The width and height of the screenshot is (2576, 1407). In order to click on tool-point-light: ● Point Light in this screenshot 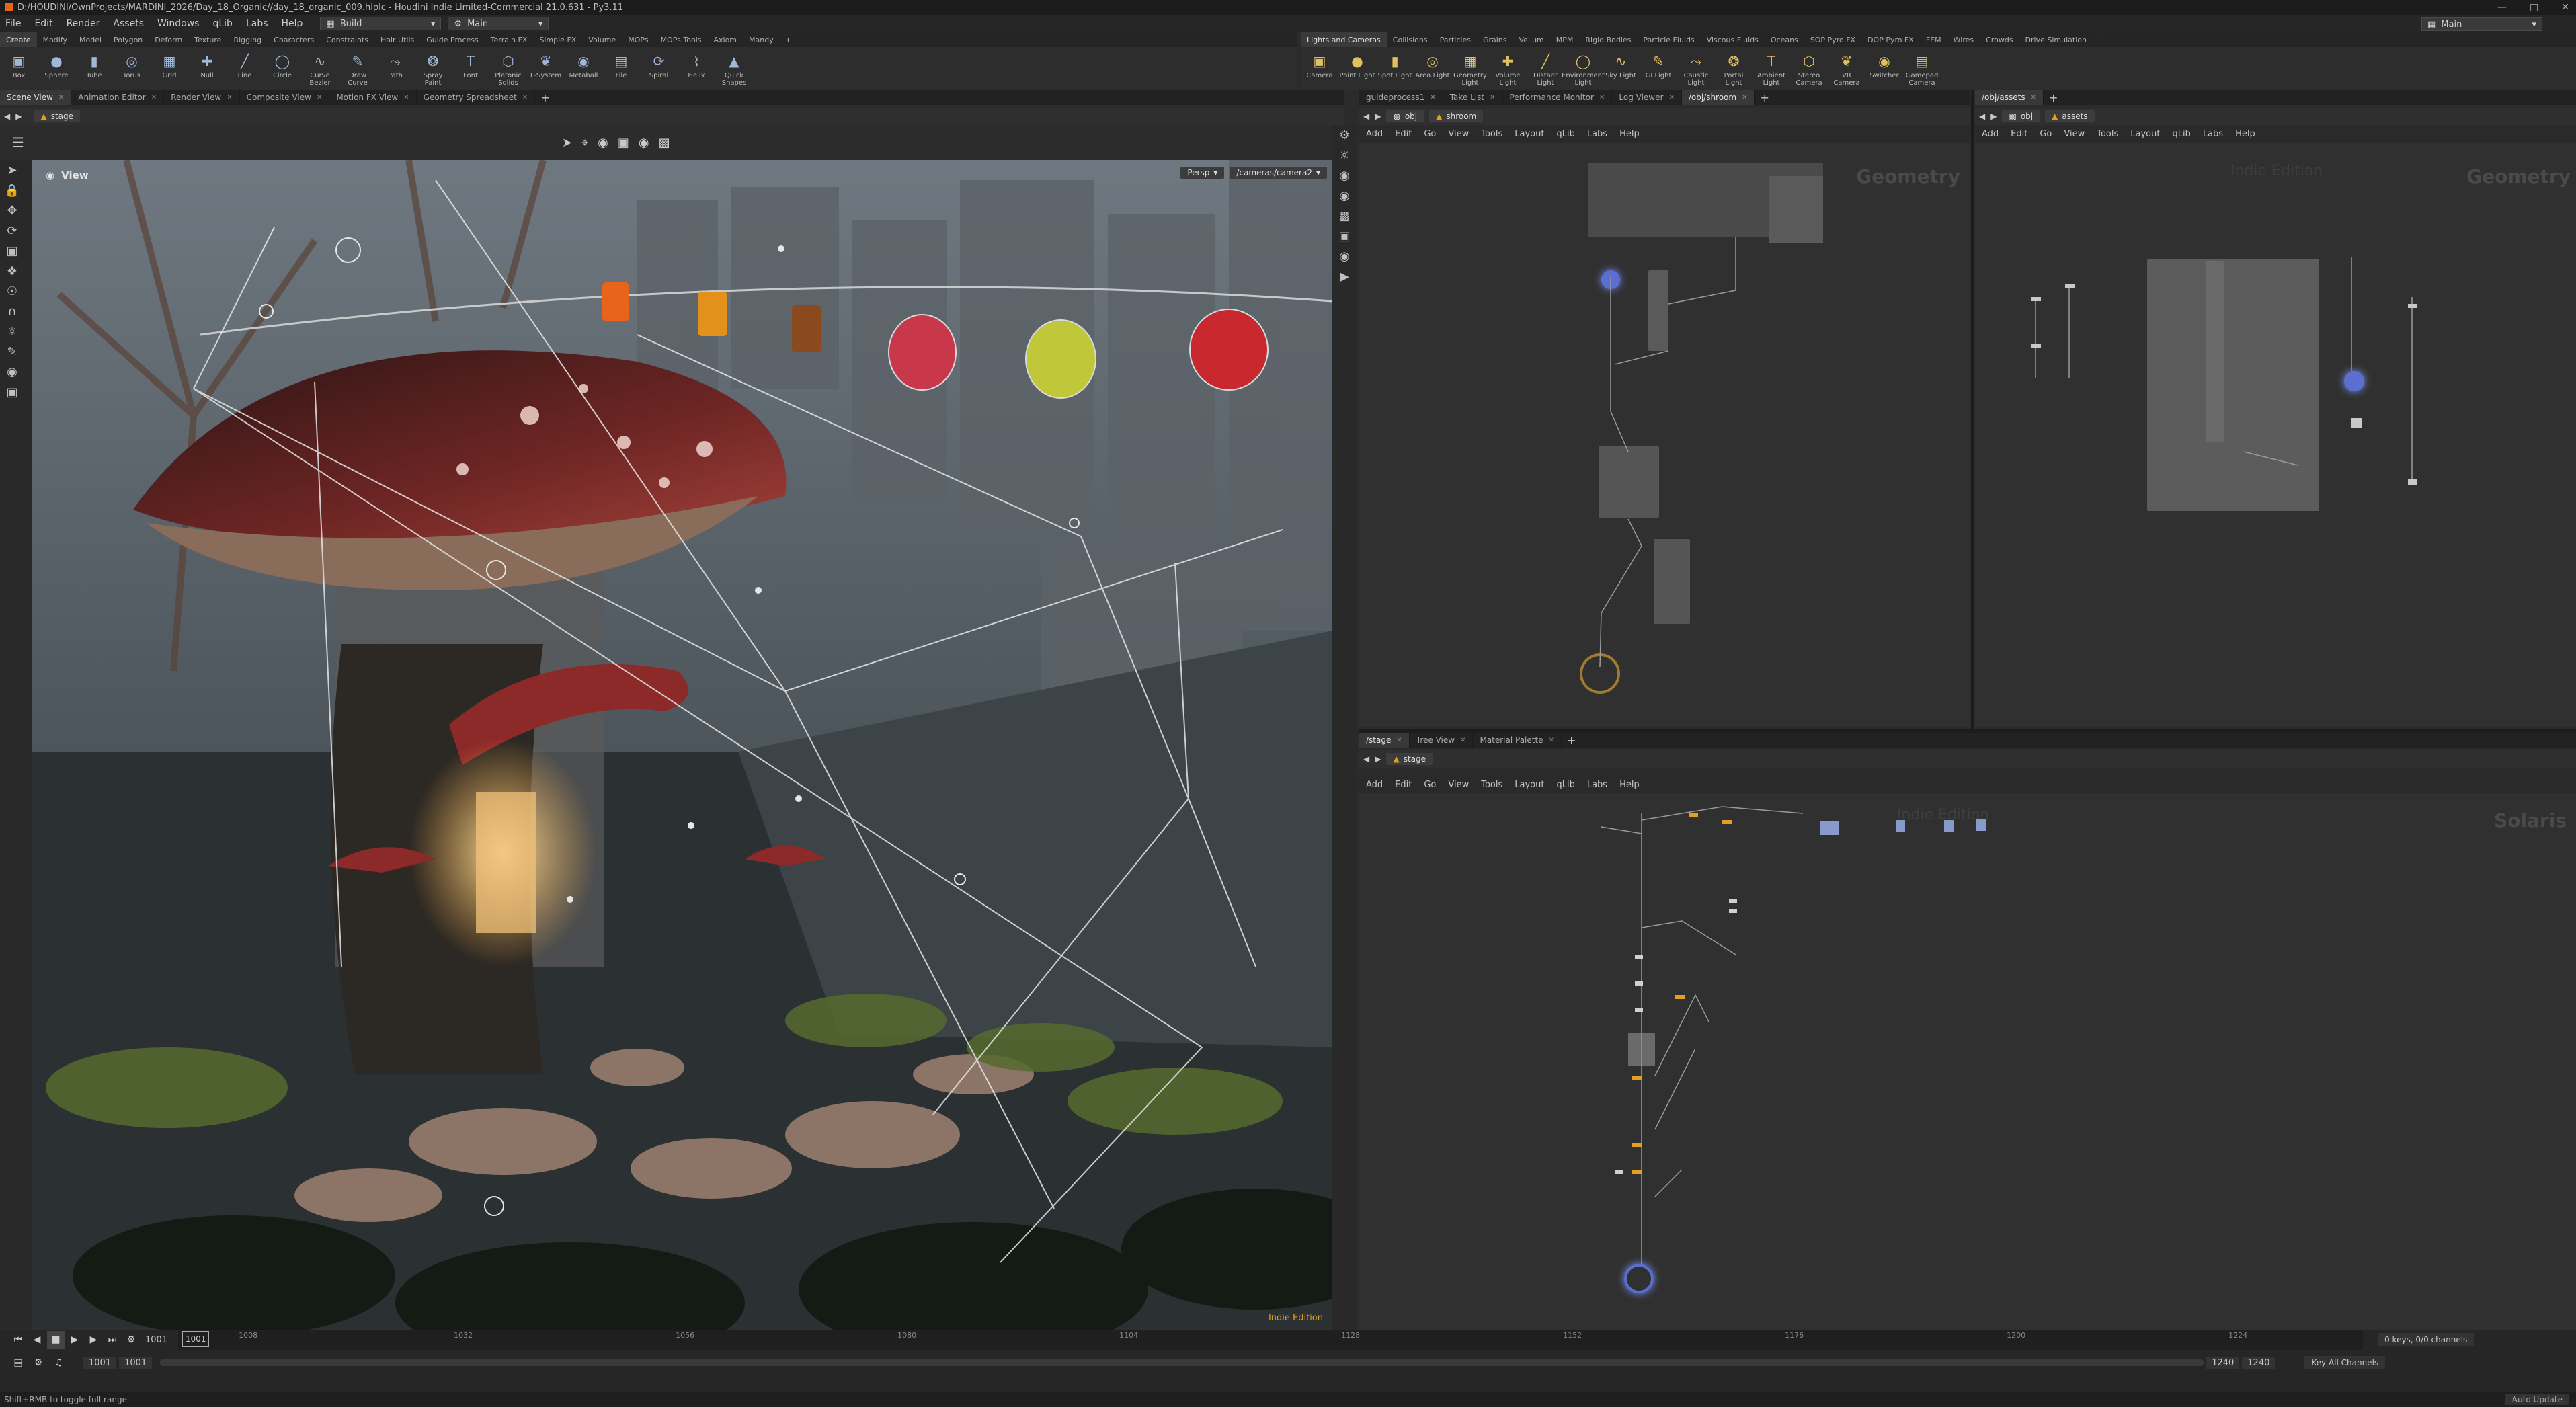, I will do `click(1357, 68)`.